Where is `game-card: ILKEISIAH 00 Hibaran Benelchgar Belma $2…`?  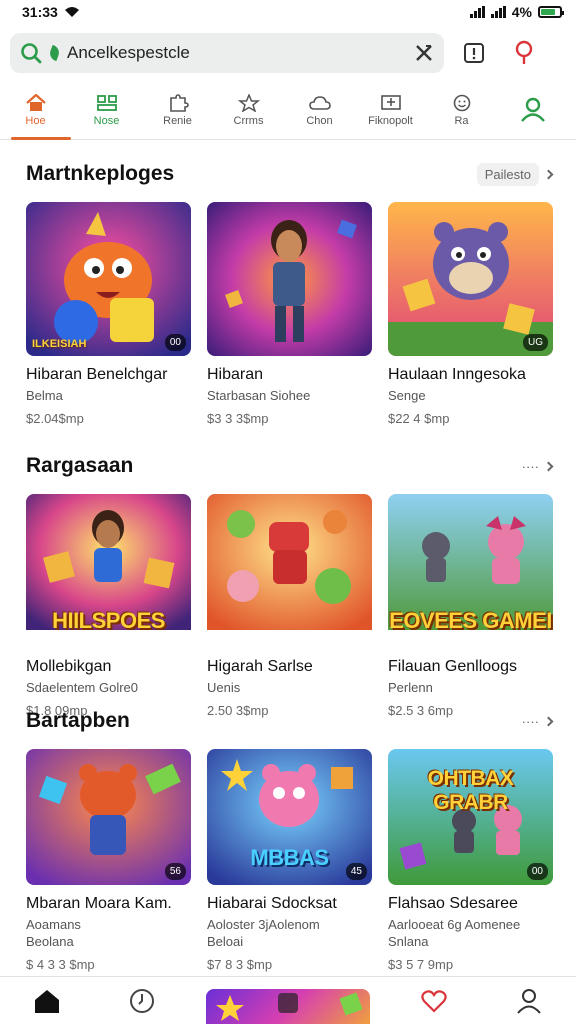
game-card: ILKEISIAH 00 Hibaran Benelchgar Belma $2… is located at coordinates (108, 314).